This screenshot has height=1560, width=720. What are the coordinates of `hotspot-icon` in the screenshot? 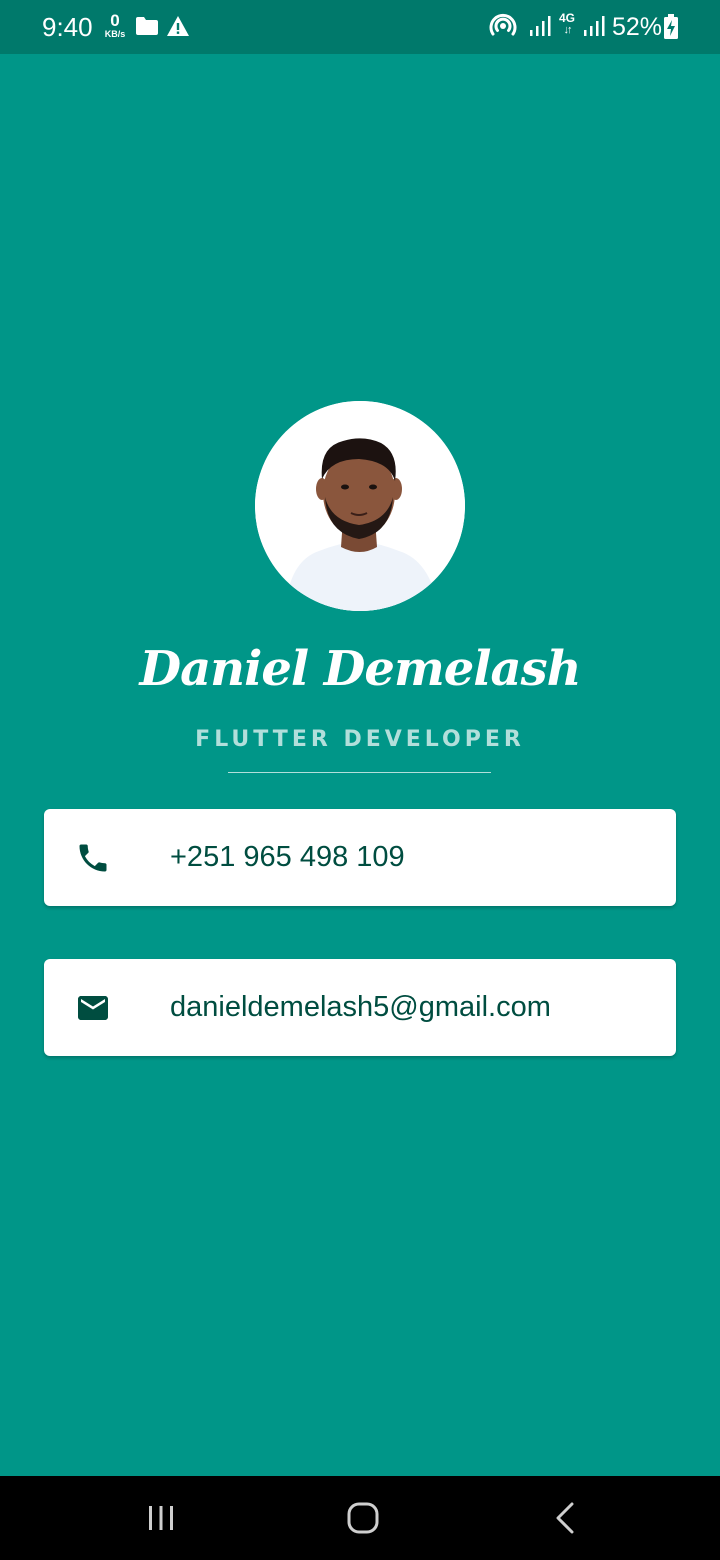 It's located at (503, 24).